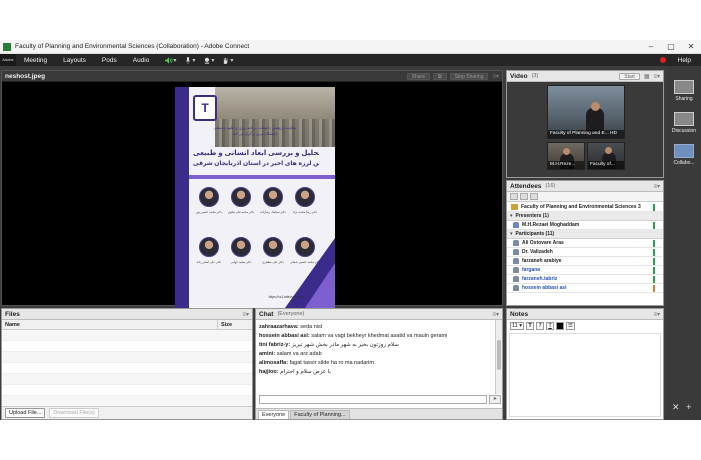 The image size is (701, 460). Describe the element at coordinates (550, 325) in the screenshot. I see `underline-button: T` at that location.